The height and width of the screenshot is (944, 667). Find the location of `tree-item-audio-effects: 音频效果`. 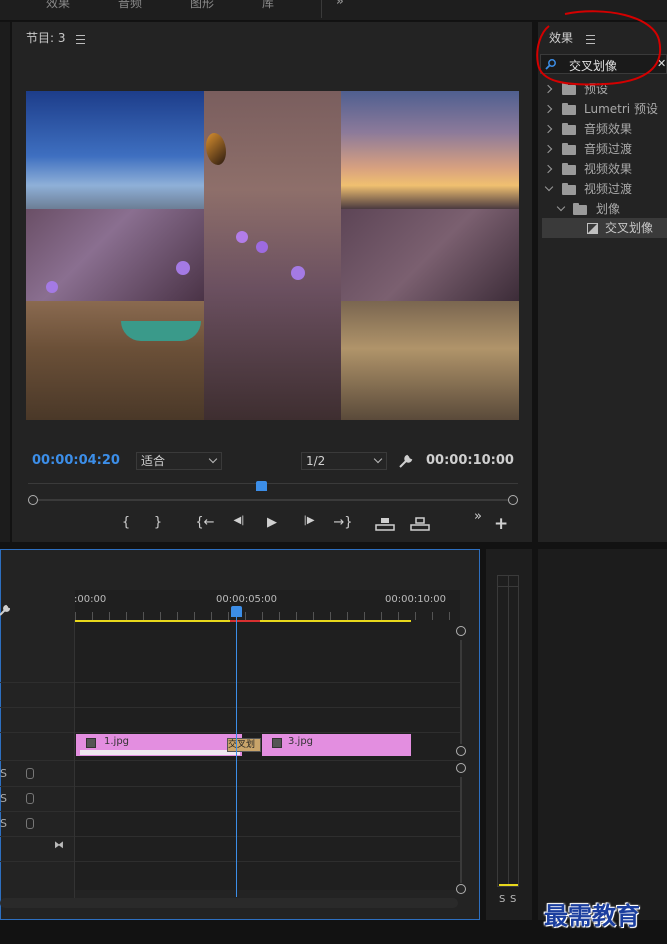

tree-item-audio-effects: 音频效果 is located at coordinates (604, 129).